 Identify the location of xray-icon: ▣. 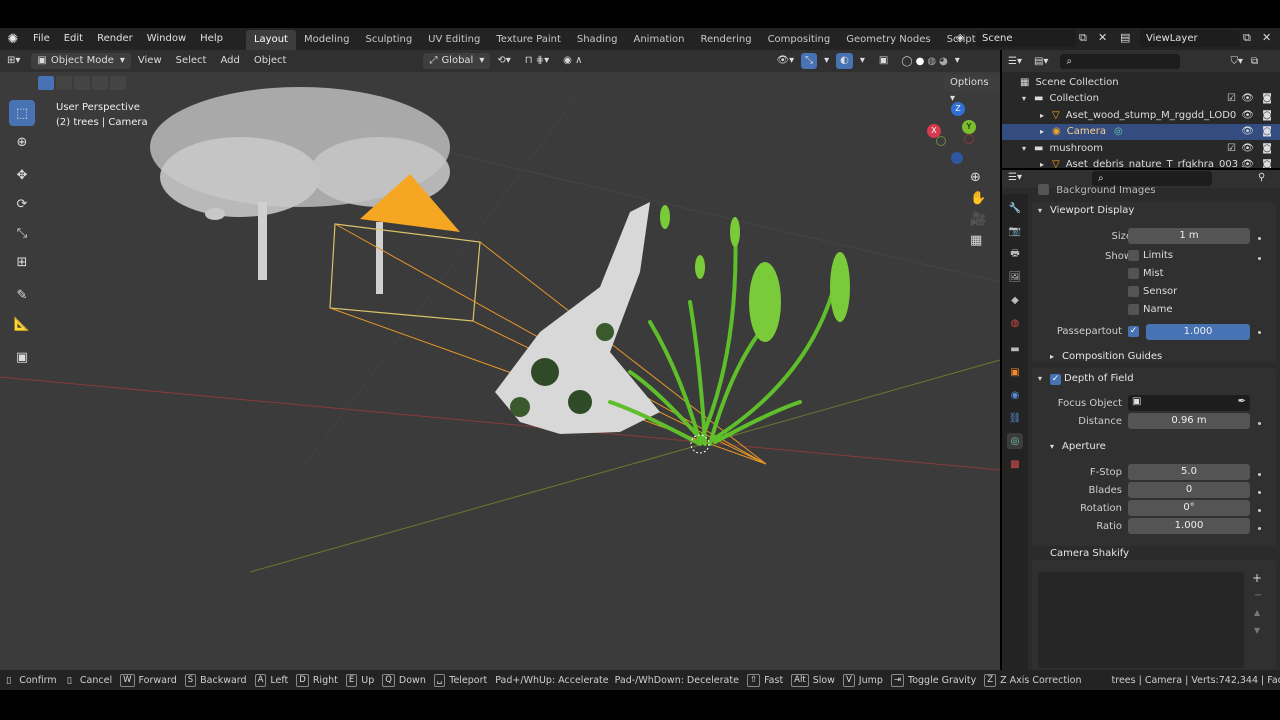
(883, 61).